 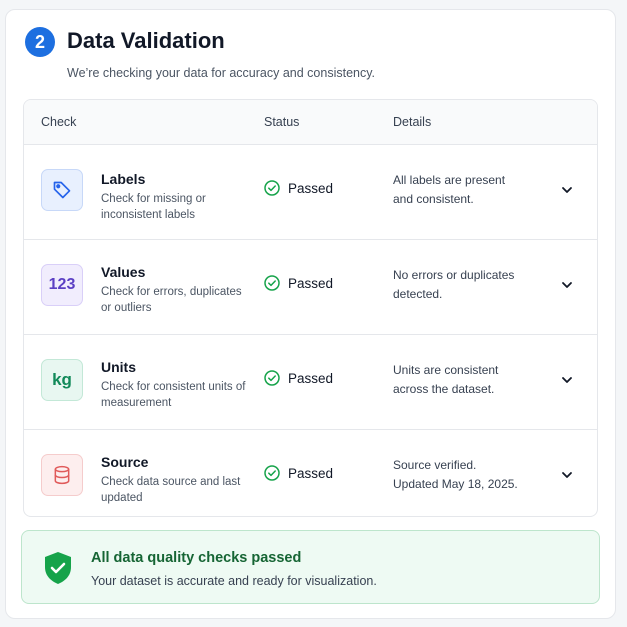 I want to click on check-name: Values, so click(x=123, y=272).